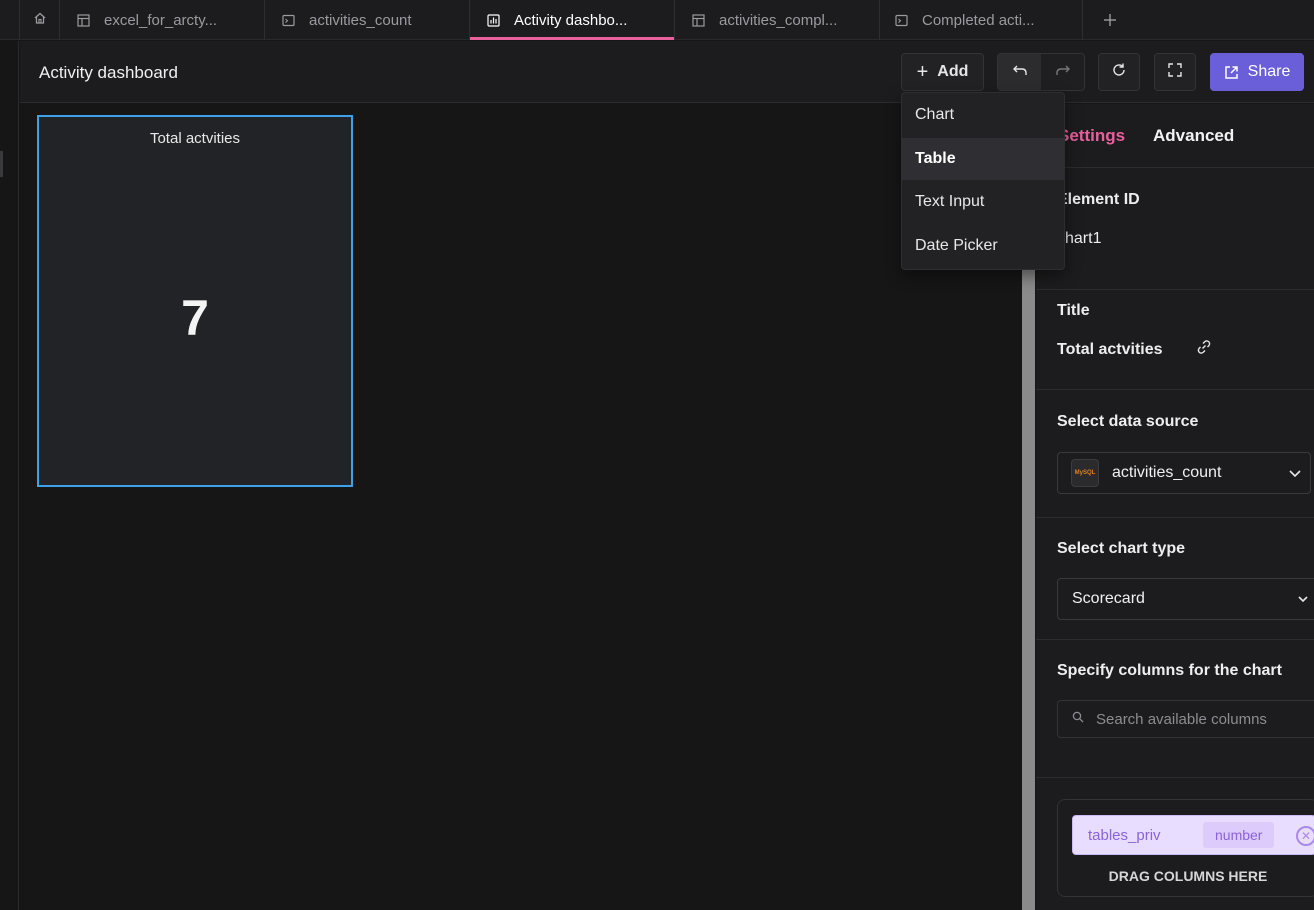 This screenshot has width=1314, height=910. Describe the element at coordinates (983, 246) in the screenshot. I see `menu-item-date-picker: Date Picker` at that location.